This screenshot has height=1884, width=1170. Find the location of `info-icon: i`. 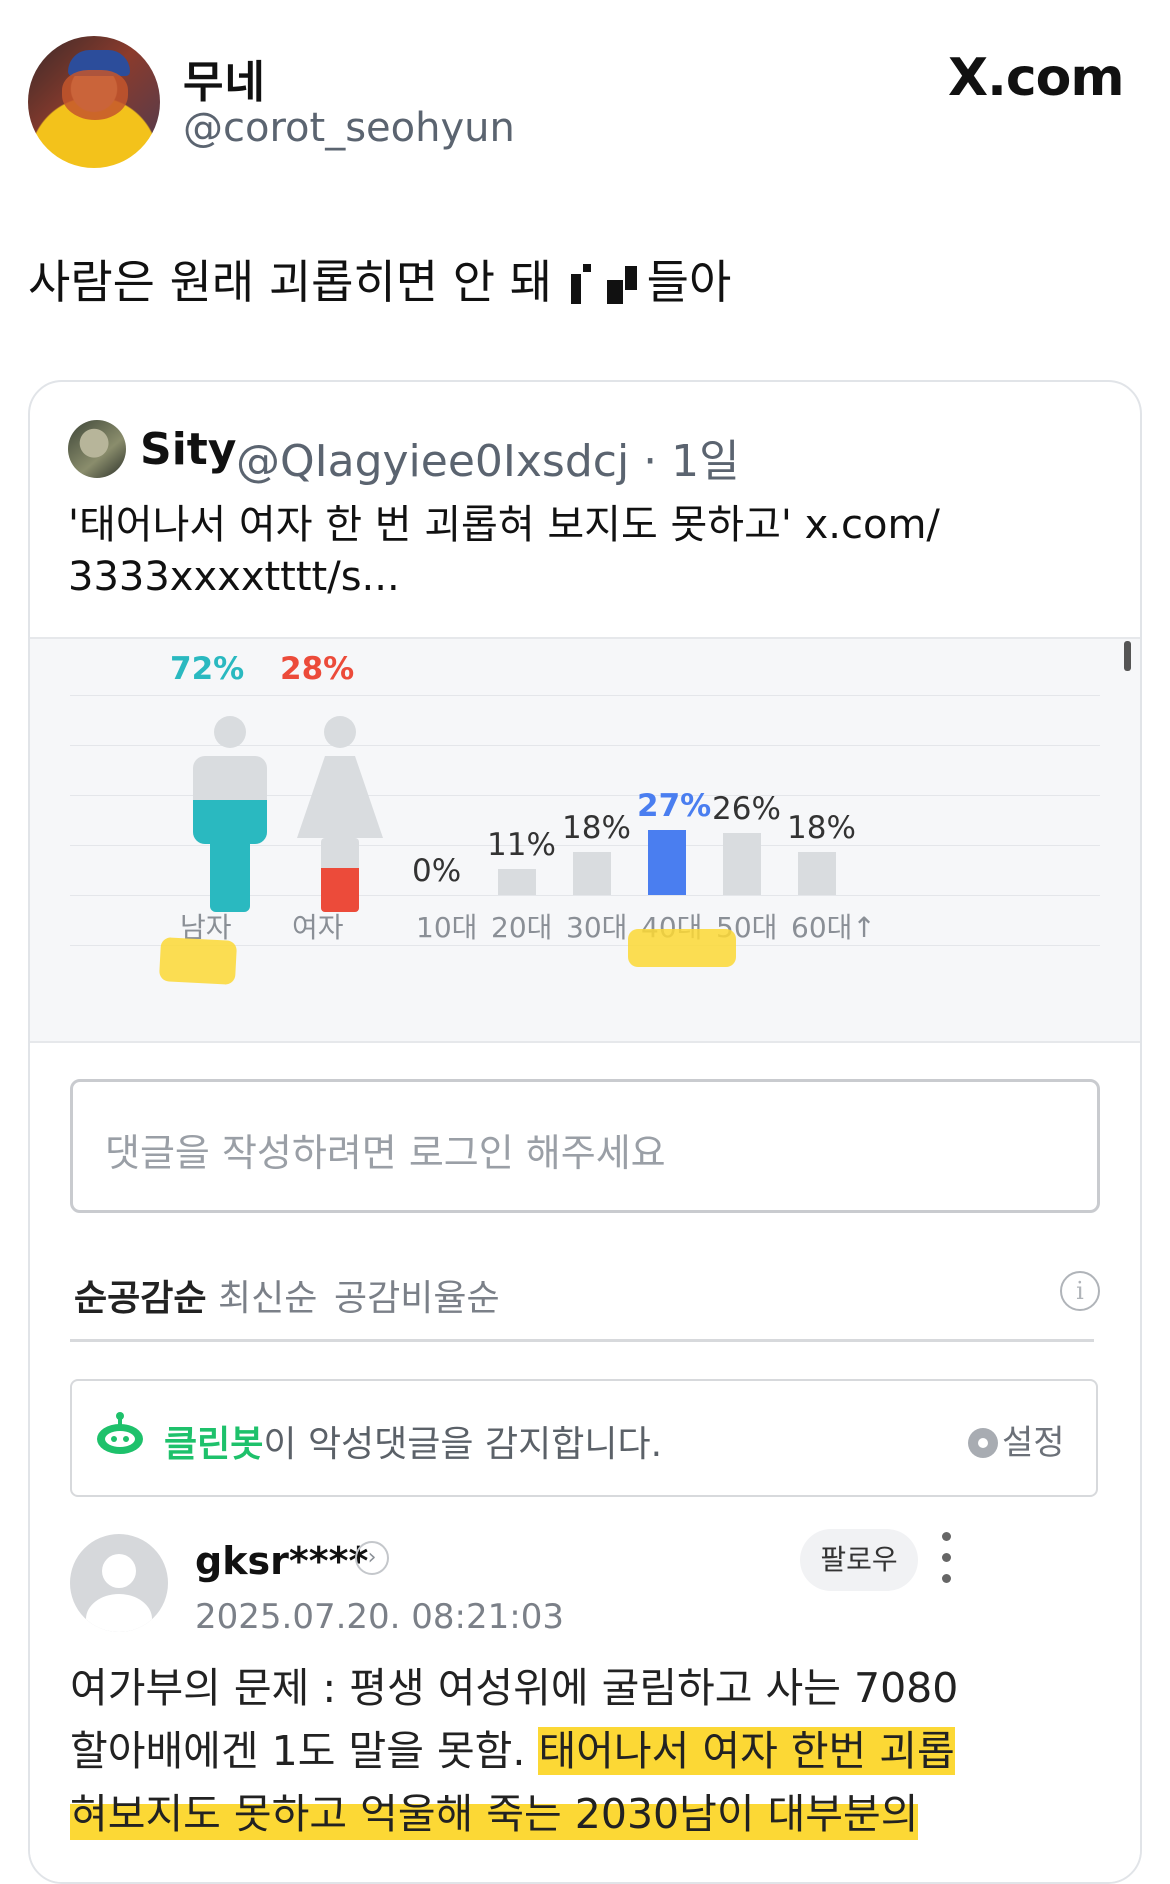

info-icon: i is located at coordinates (1080, 1291).